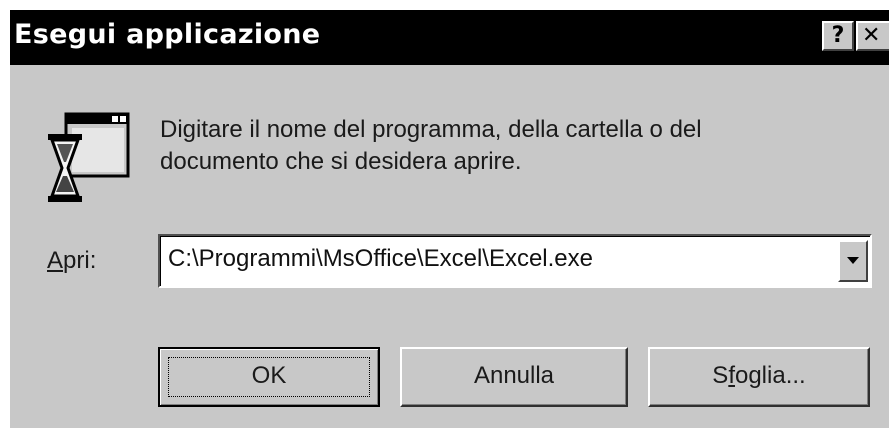  Describe the element at coordinates (872, 36) in the screenshot. I see `close-button: ✕` at that location.